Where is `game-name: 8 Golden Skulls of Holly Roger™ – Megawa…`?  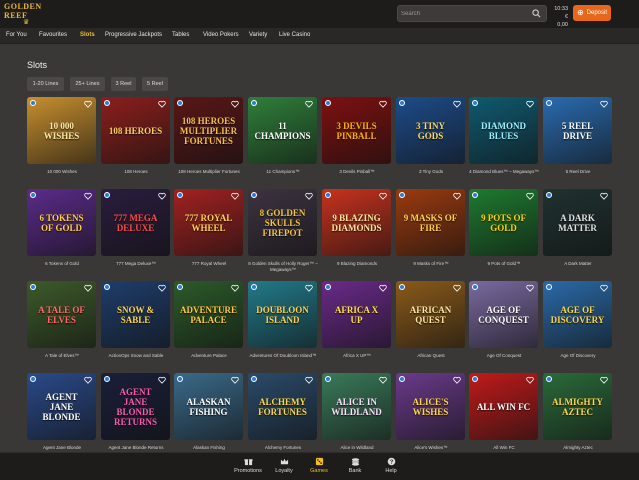 game-name: 8 Golden Skulls of Holly Roger™ – Megawa… is located at coordinates (283, 267).